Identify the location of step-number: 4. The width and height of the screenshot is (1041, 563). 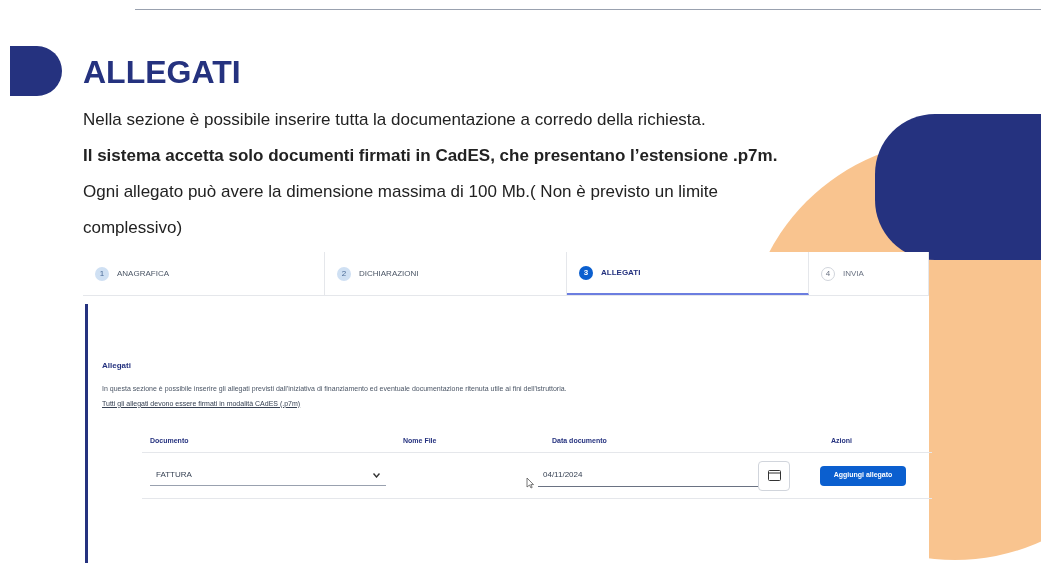
(828, 273).